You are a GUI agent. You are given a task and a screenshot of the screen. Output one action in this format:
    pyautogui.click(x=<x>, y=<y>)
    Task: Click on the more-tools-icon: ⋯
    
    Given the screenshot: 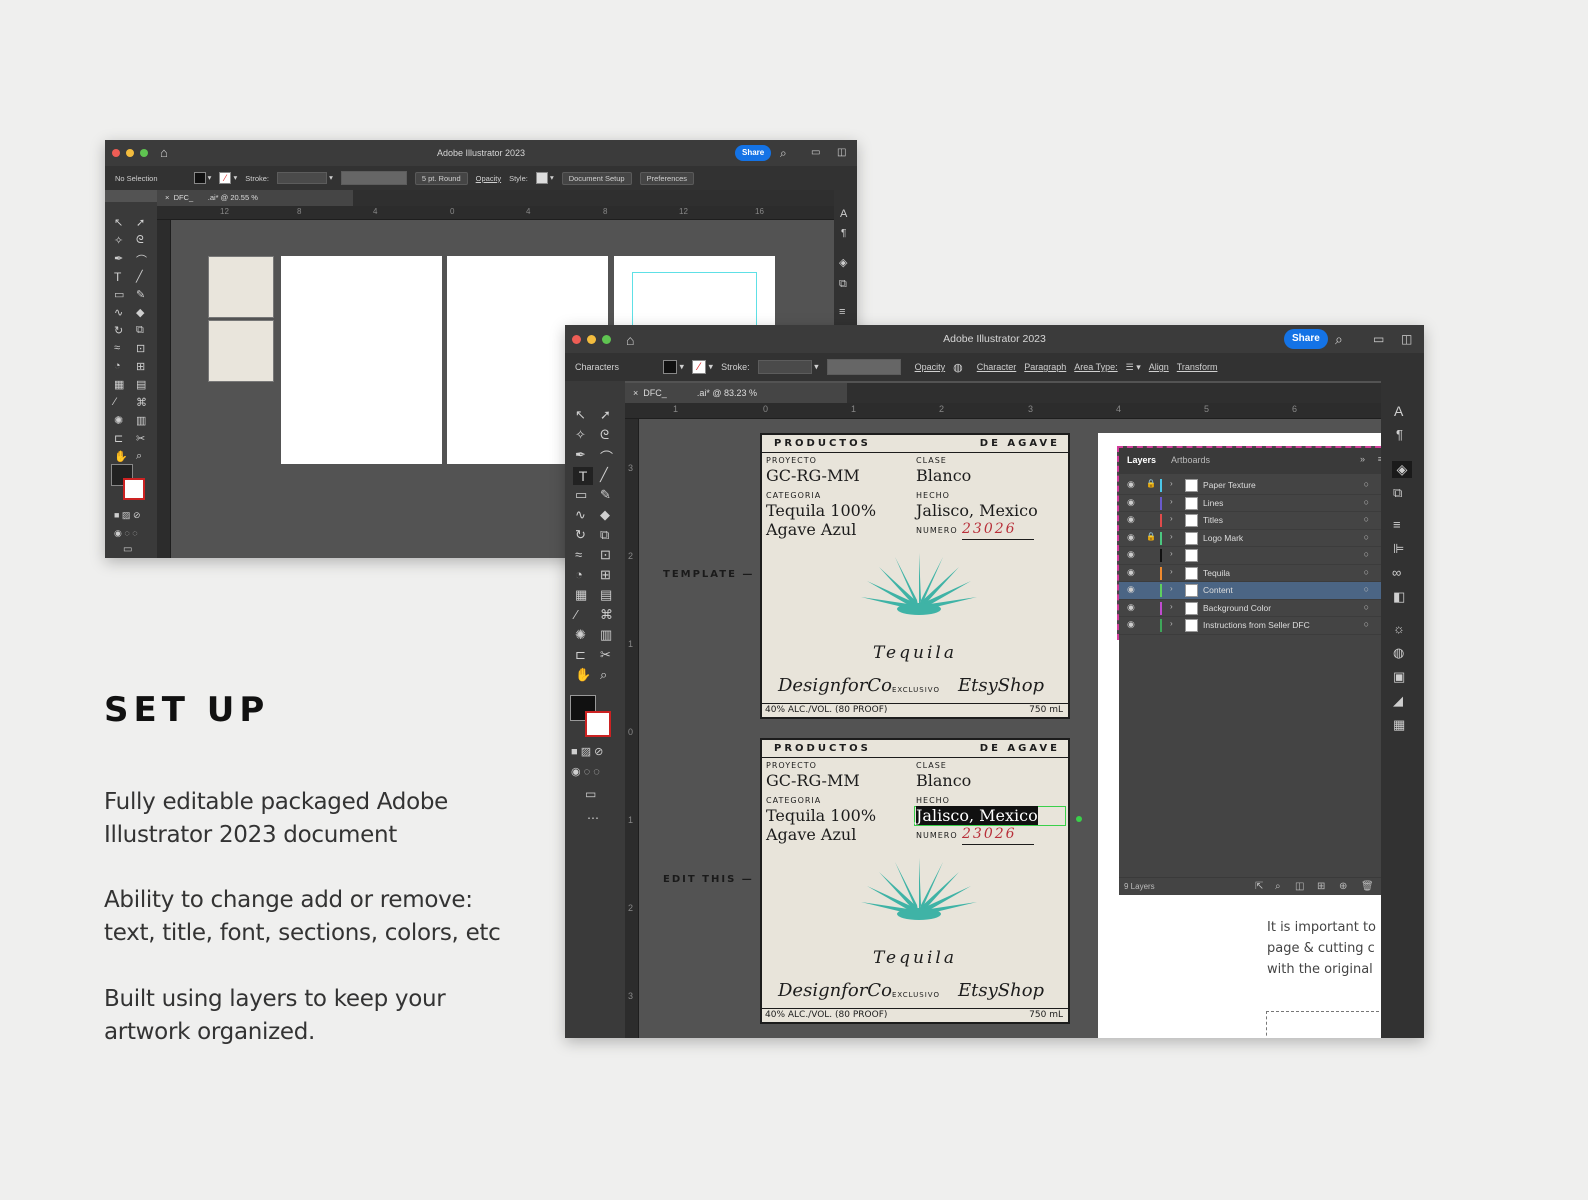 What is the action you would take?
    pyautogui.click(x=593, y=818)
    